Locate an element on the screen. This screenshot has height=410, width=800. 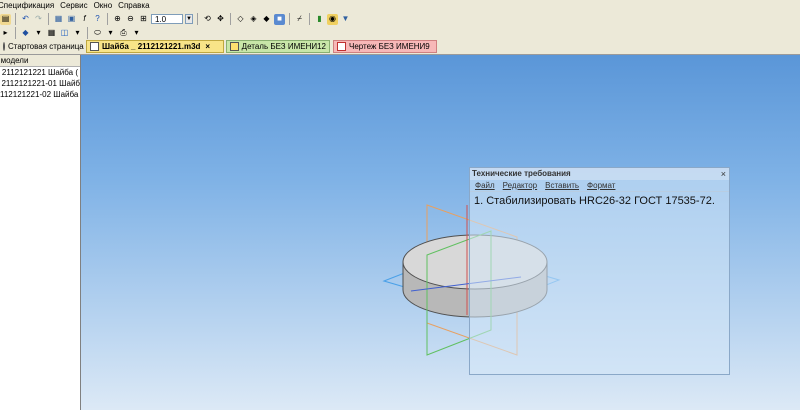
tab-drawing: Чертеж БЕЗ ИМЕНИ9 is located at coordinates (385, 46).